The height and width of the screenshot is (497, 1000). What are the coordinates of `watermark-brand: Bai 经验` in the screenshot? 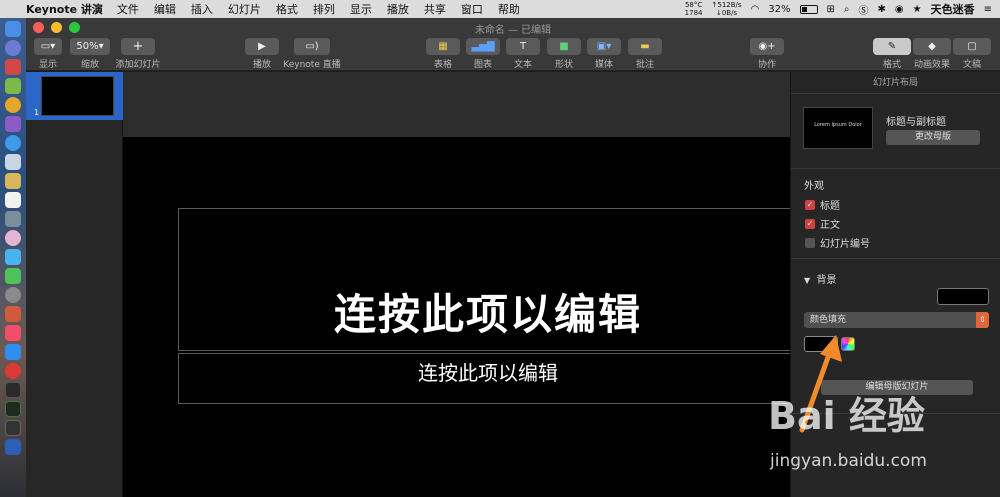 It's located at (846, 416).